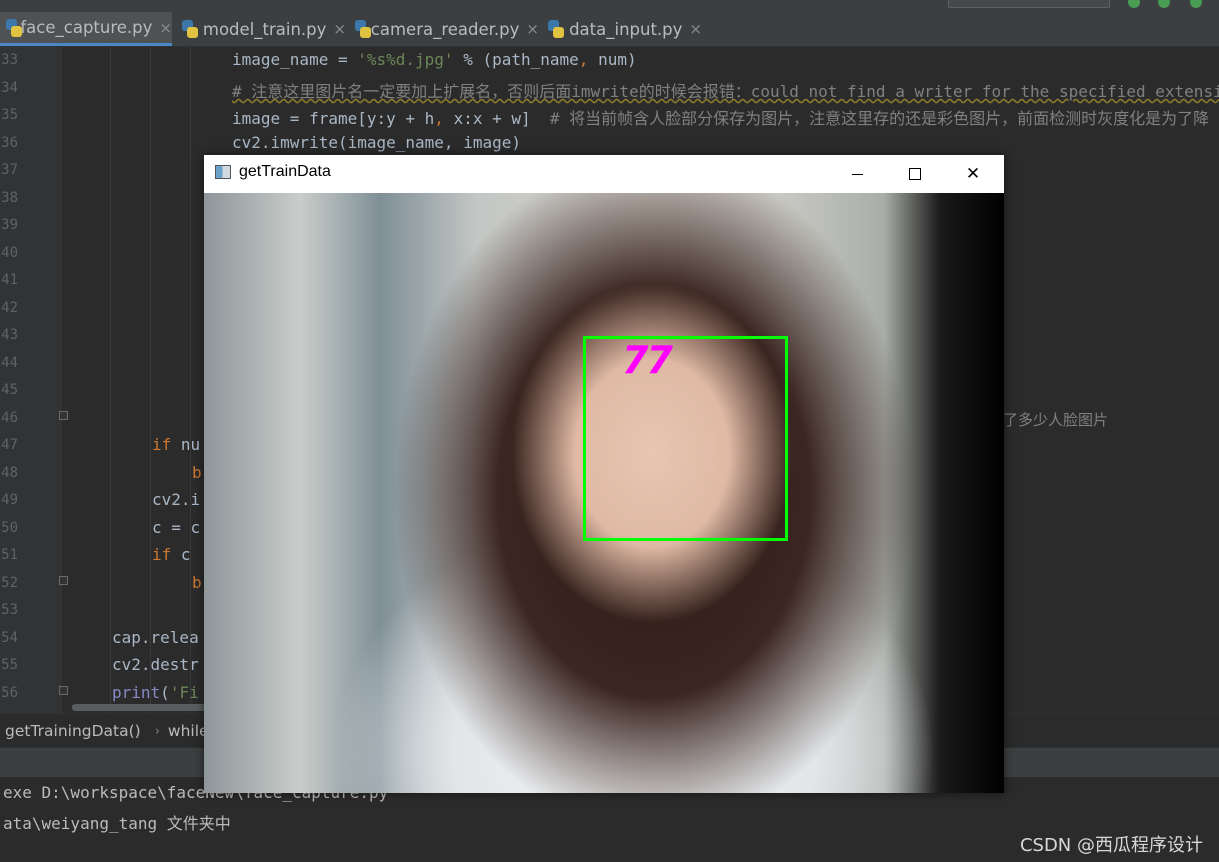 This screenshot has height=862, width=1219. Describe the element at coordinates (9, 335) in the screenshot. I see `line-number: 43` at that location.